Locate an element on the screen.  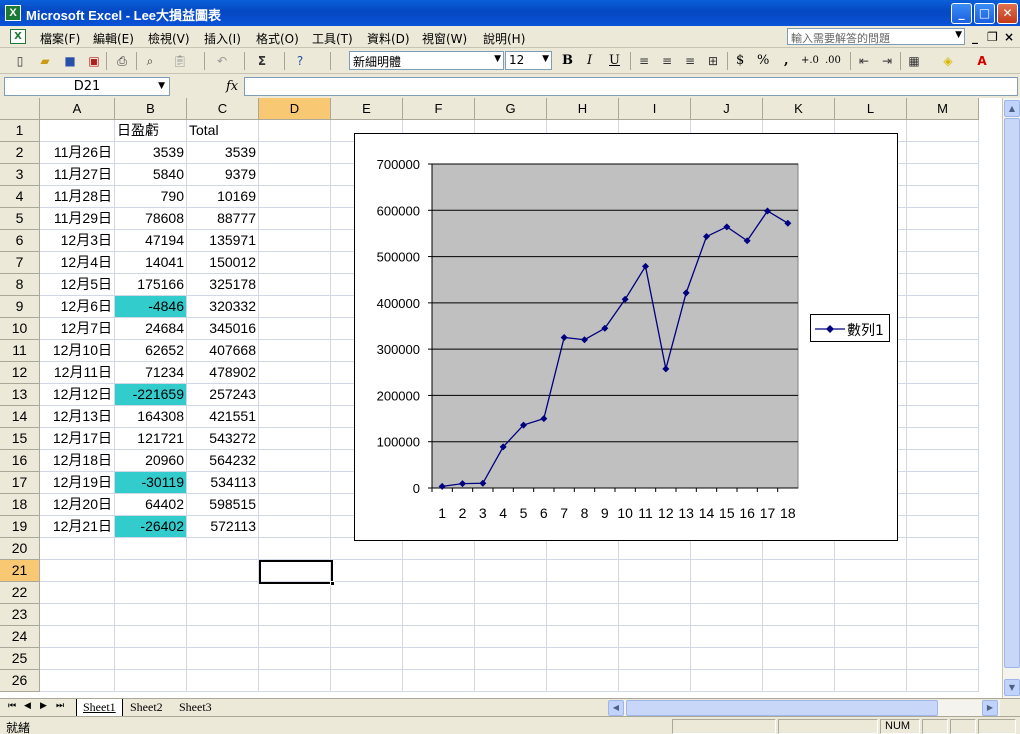
close-button: ✕ is located at coordinates (1007, 13).